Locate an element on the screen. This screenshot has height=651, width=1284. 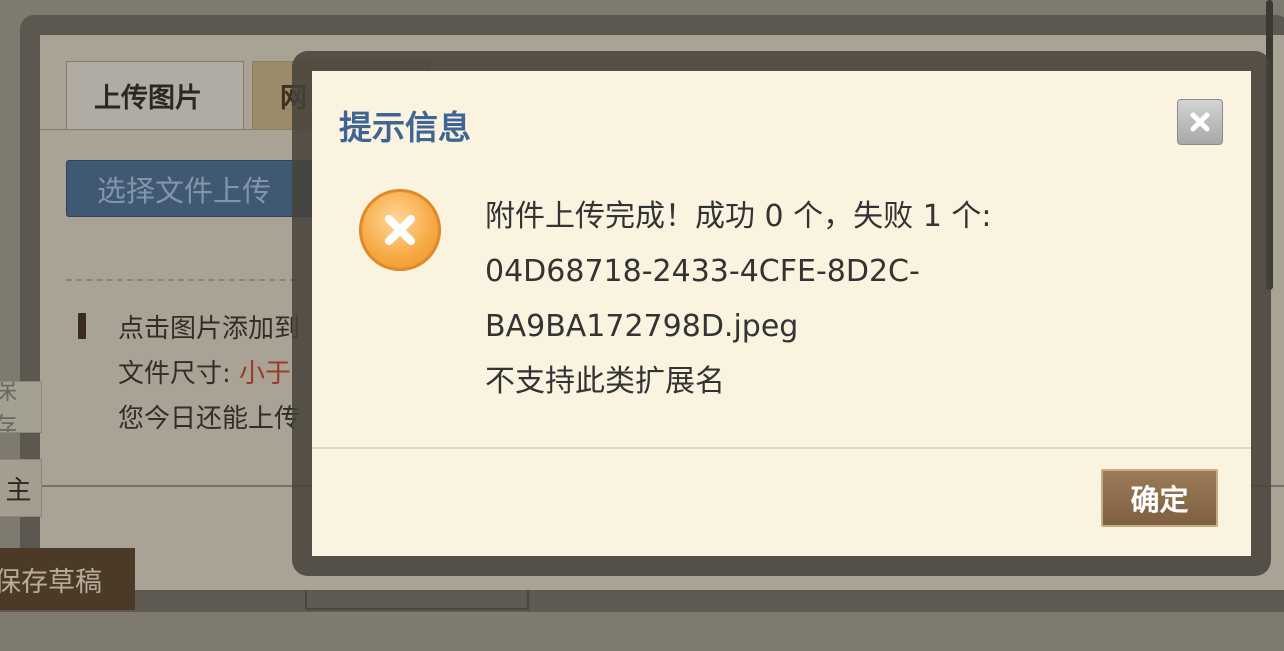
message-line-filename-part2: BA9BA172798D.jpeg is located at coordinates (642, 326).